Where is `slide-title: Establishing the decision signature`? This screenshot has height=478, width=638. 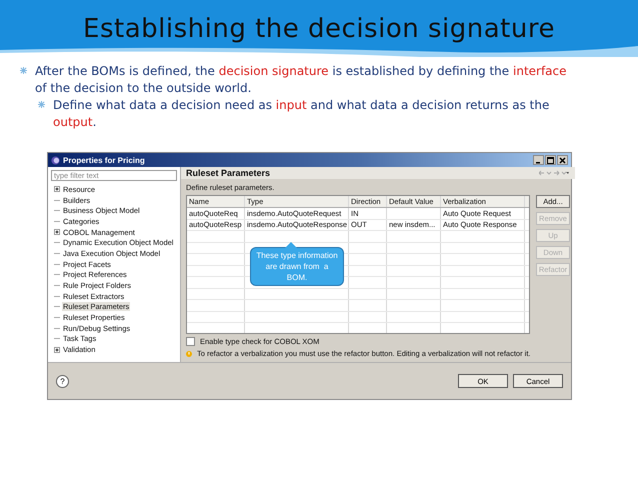 slide-title: Establishing the decision signature is located at coordinates (319, 29).